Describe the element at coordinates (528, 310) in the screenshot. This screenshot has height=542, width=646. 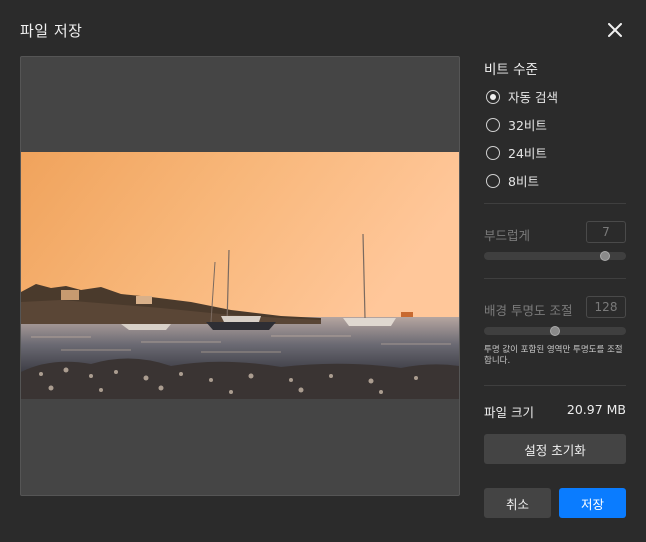
I see `bg-transparency-label: 배경 투명도 조절` at that location.